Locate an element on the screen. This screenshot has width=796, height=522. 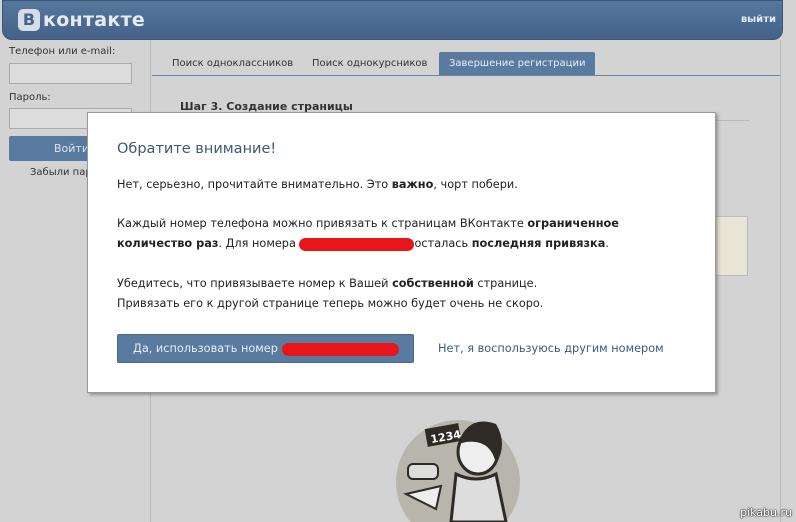
dialog-title: Обратите внимание! is located at coordinates (197, 149).